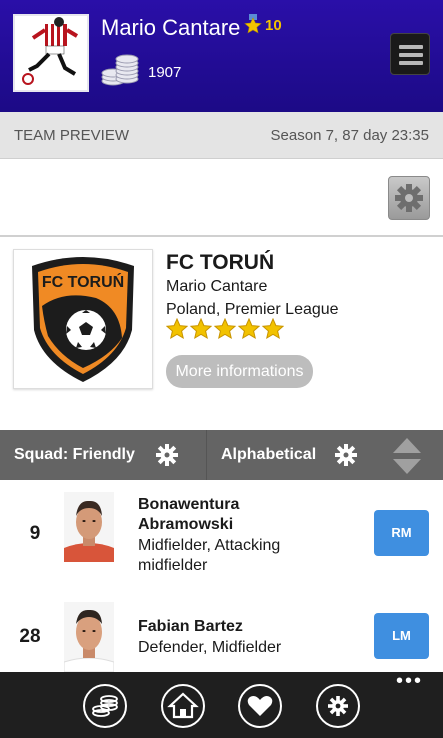 The image size is (443, 738). What do you see at coordinates (273, 25) in the screenshot?
I see `level-badge: 10` at bounding box center [273, 25].